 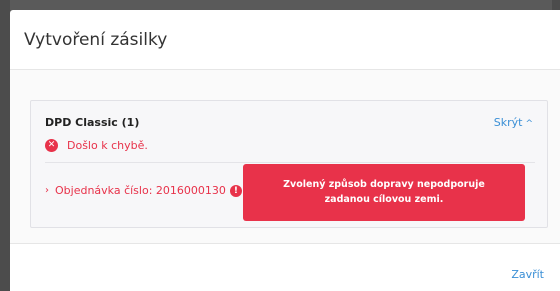 I want to click on error-message: ✕ Došlo k chybě., so click(x=96, y=145).